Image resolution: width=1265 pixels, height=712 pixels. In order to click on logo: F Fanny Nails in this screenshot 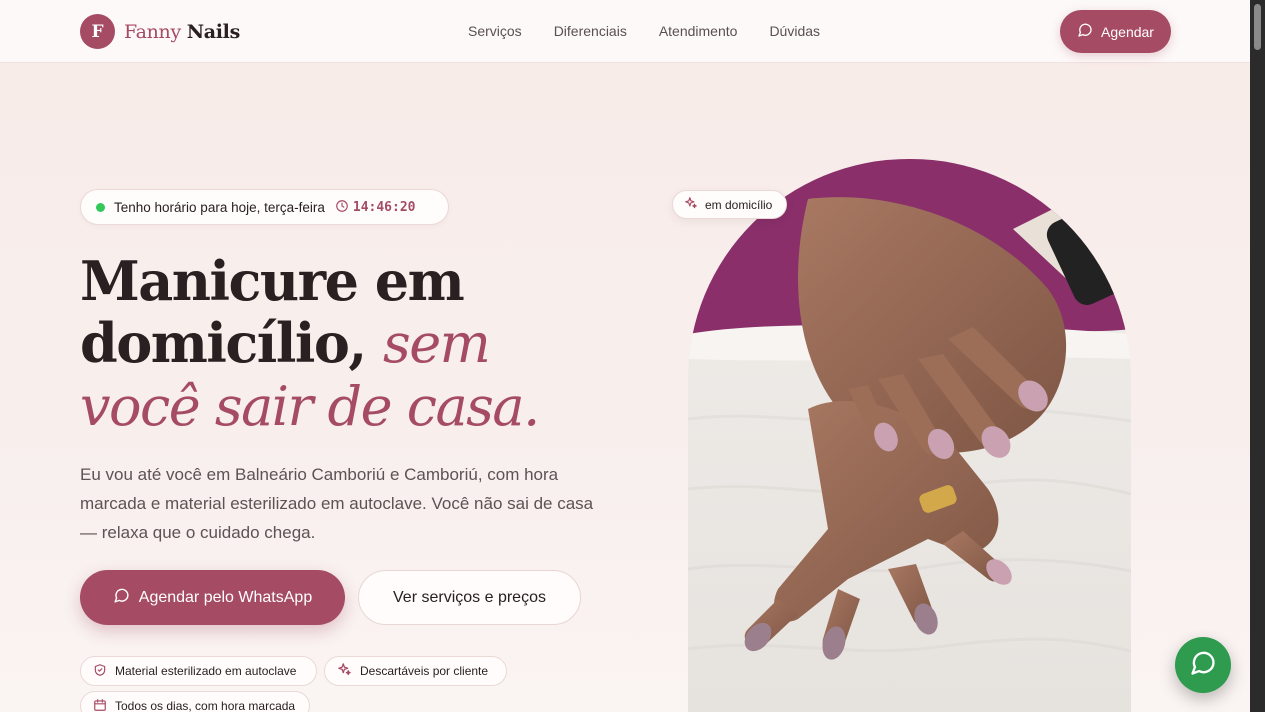, I will do `click(160, 31)`.